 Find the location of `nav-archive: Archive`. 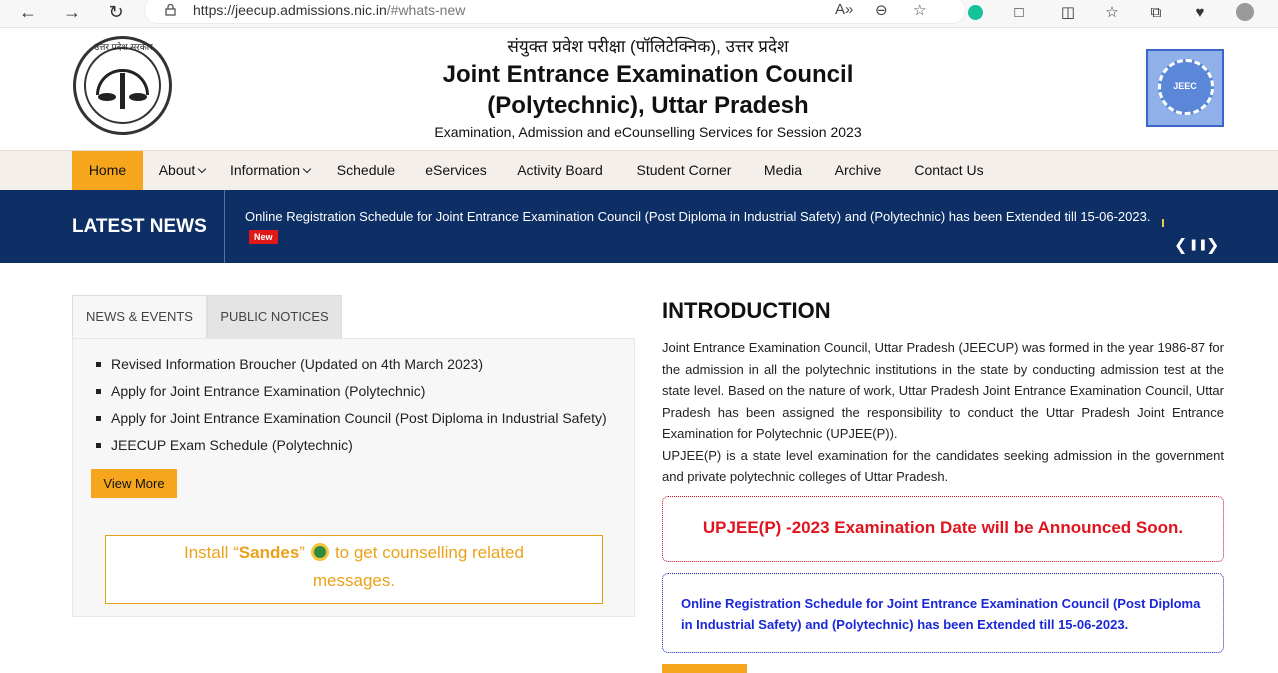

nav-archive: Archive is located at coordinates (858, 170).